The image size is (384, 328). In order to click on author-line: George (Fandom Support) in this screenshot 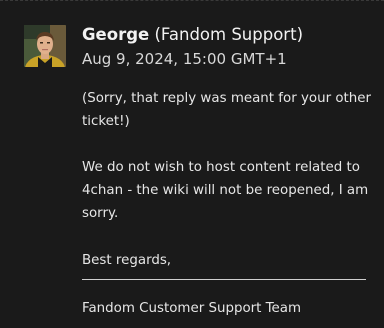, I will do `click(192, 35)`.